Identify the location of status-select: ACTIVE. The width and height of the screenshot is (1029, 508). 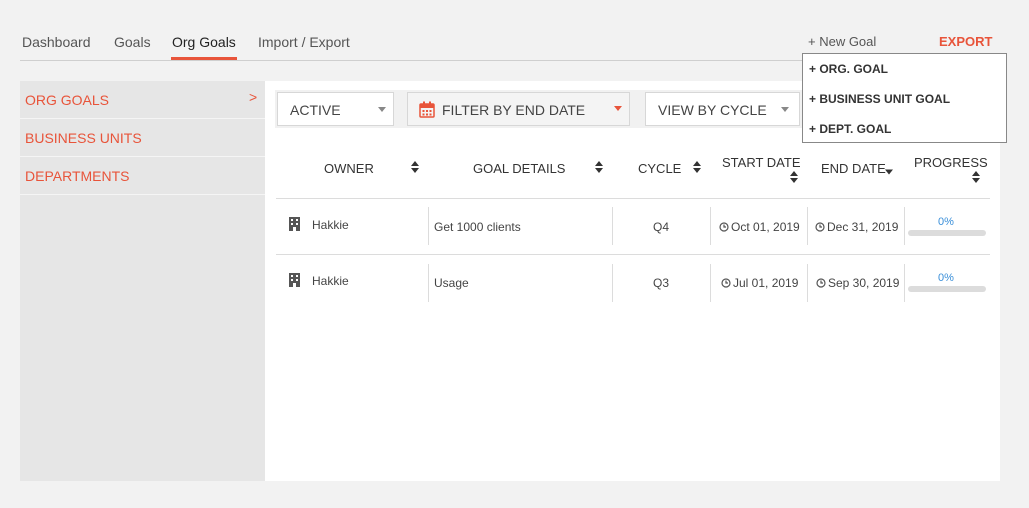
(335, 109).